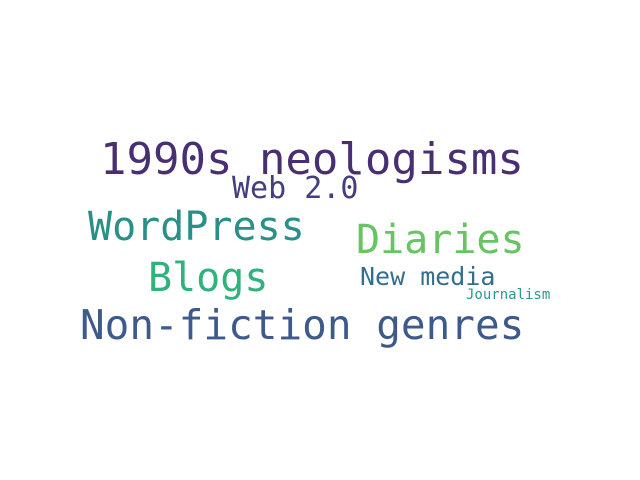  Describe the element at coordinates (295, 188) in the screenshot. I see `word-web-2-0: Web 2.0` at that location.